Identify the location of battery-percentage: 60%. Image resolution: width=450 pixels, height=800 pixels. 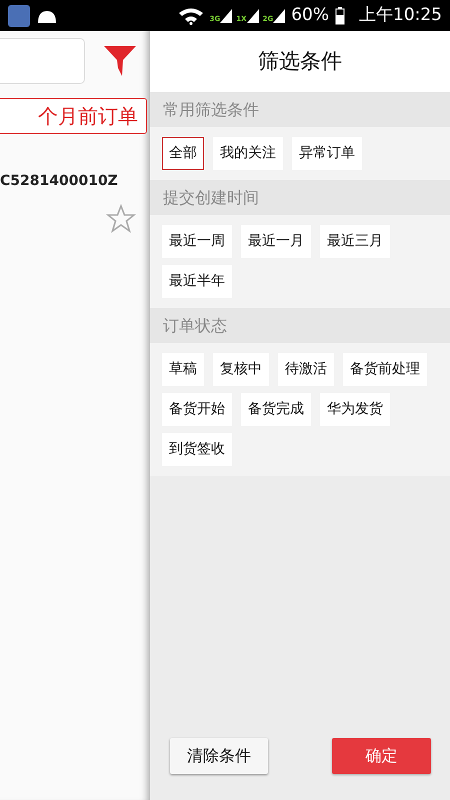
(310, 15).